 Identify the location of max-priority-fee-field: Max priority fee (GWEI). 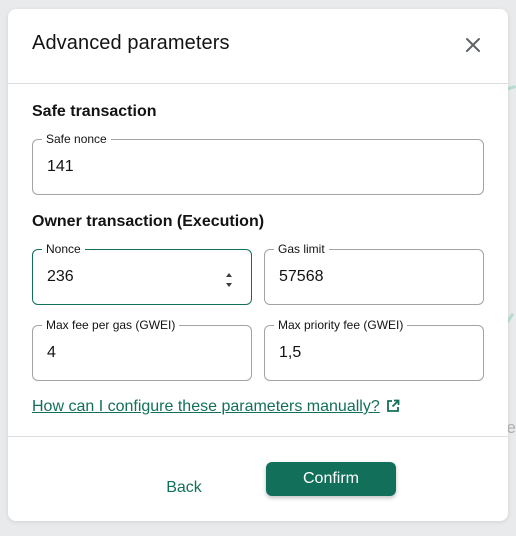
(374, 349).